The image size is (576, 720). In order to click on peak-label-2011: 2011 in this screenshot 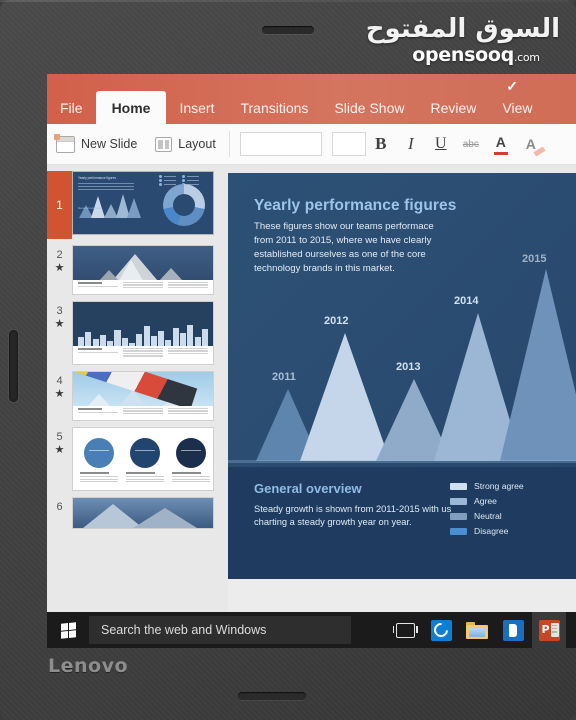, I will do `click(284, 377)`.